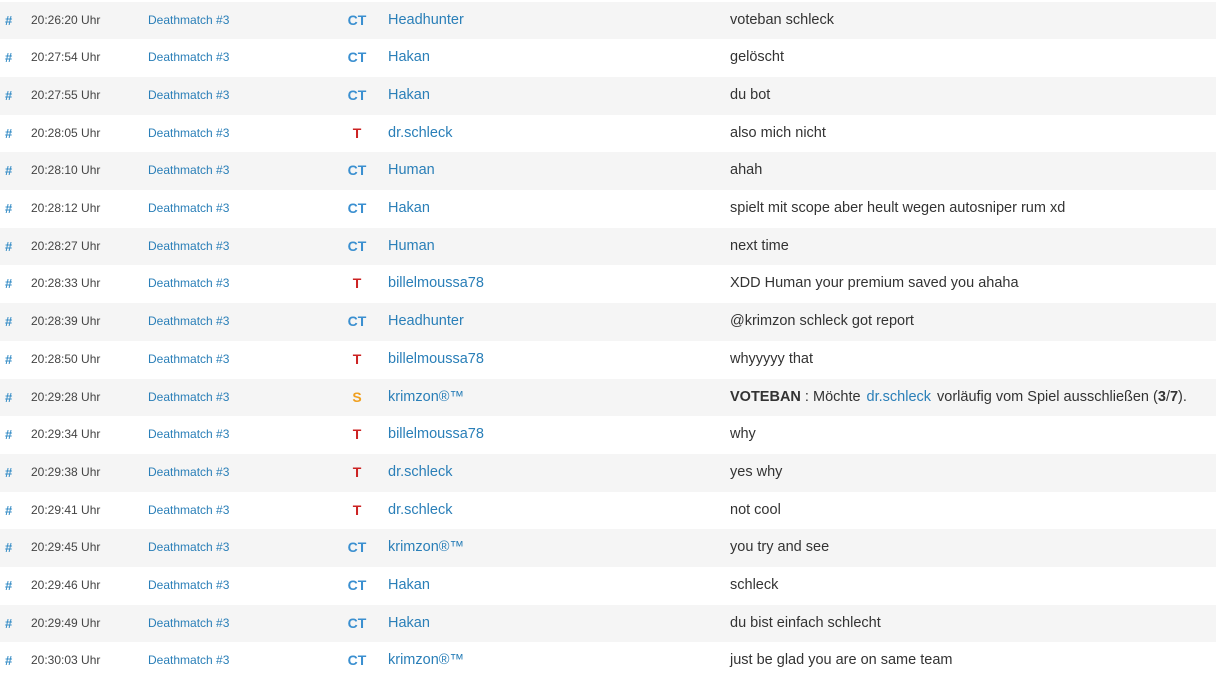 Image resolution: width=1216 pixels, height=680 pixels. What do you see at coordinates (66, 170) in the screenshot?
I see `timestamp: 20:28:10 Uhr` at bounding box center [66, 170].